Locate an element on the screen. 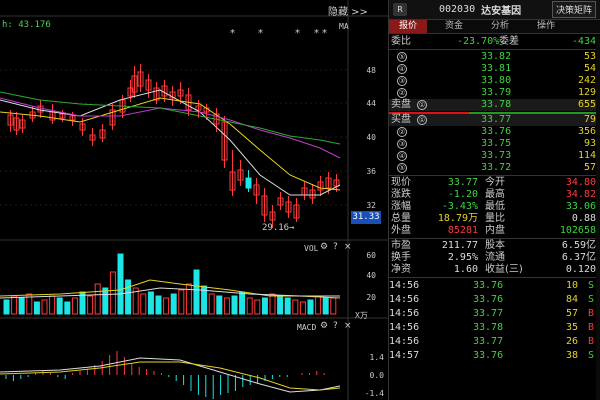 The width and height of the screenshot is (600, 400). tick-volume: 38 is located at coordinates (571, 355).